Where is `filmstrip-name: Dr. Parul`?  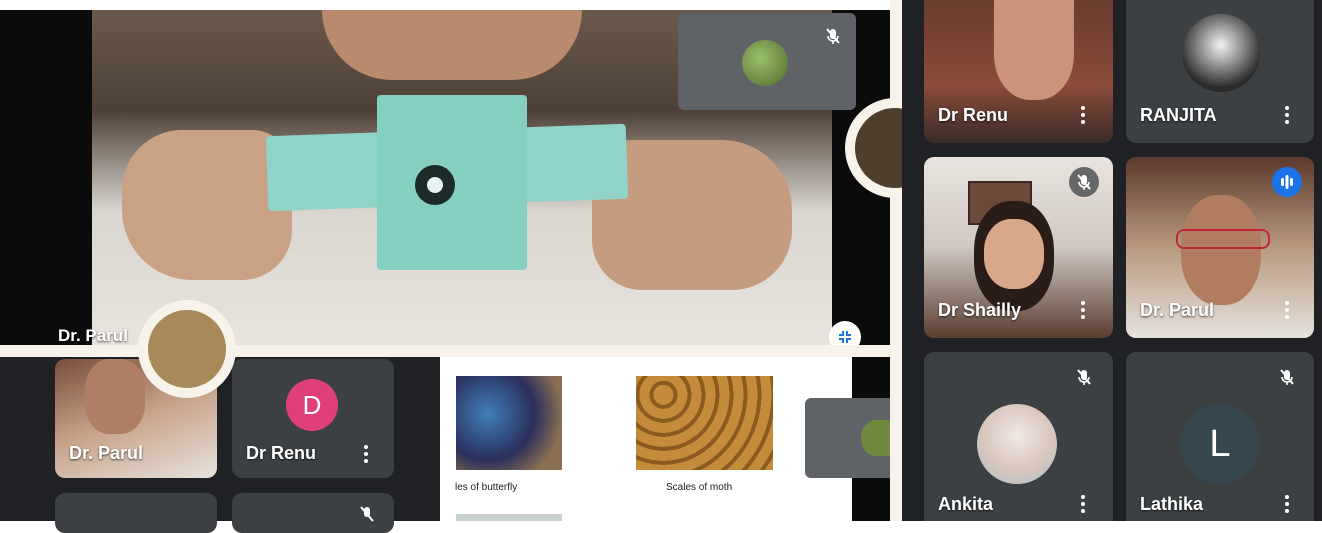 filmstrip-name: Dr. Parul is located at coordinates (106, 453).